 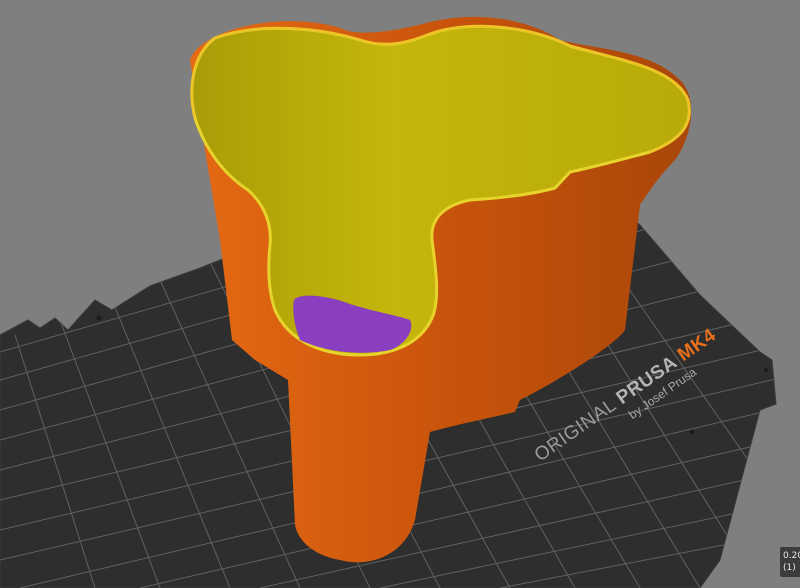 I want to click on legend-extruder: (1), so click(x=789, y=568).